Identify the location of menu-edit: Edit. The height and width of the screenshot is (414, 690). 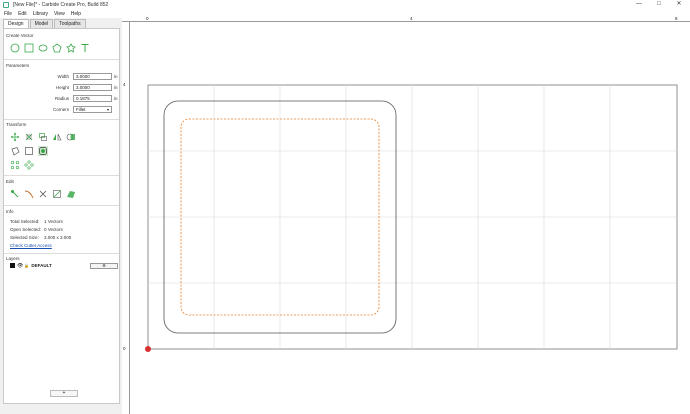
(22, 14).